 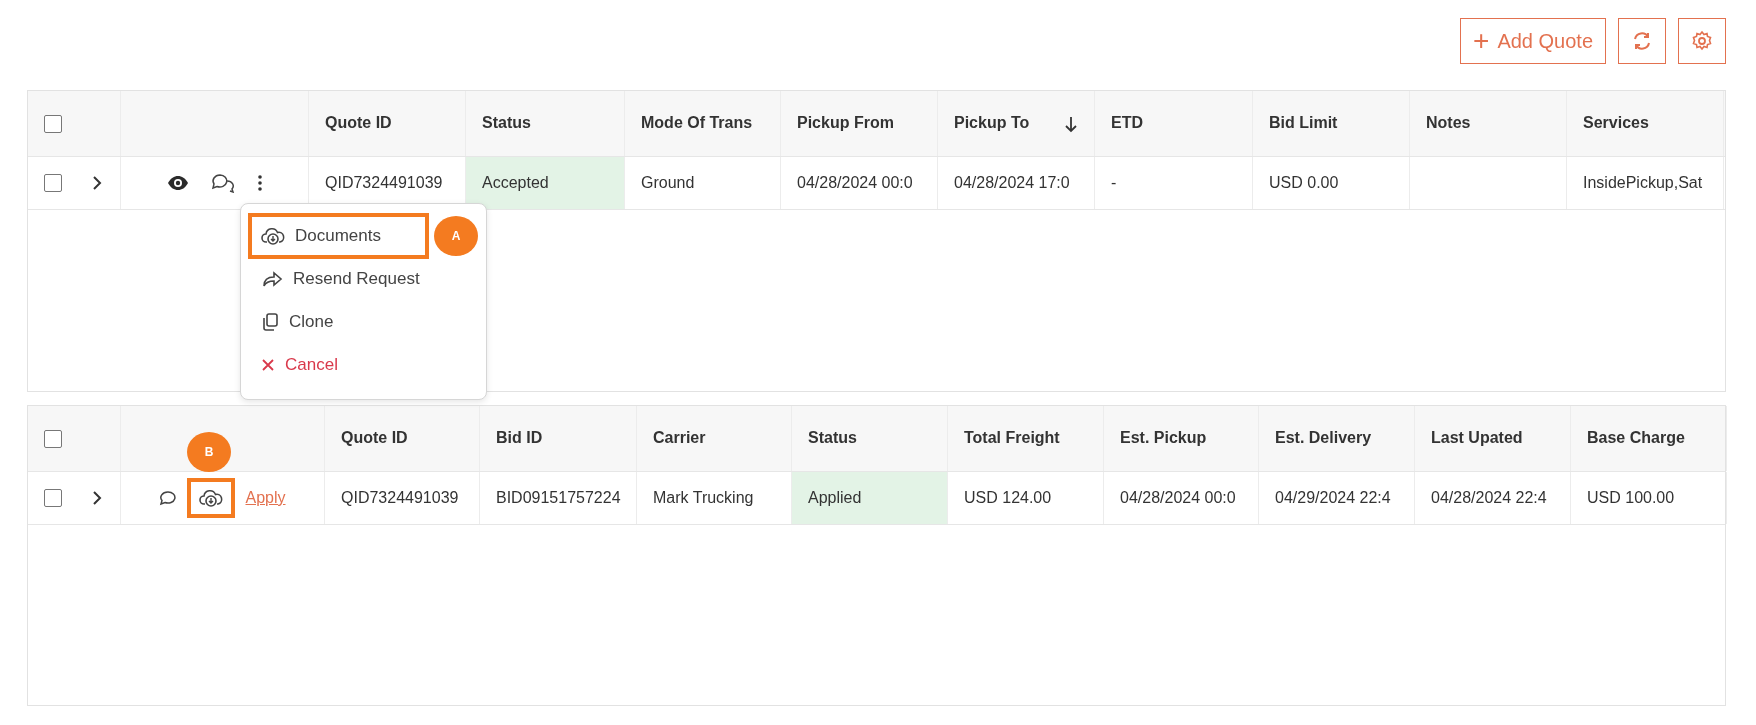 What do you see at coordinates (168, 498) in the screenshot?
I see `chat-bubble-icon` at bounding box center [168, 498].